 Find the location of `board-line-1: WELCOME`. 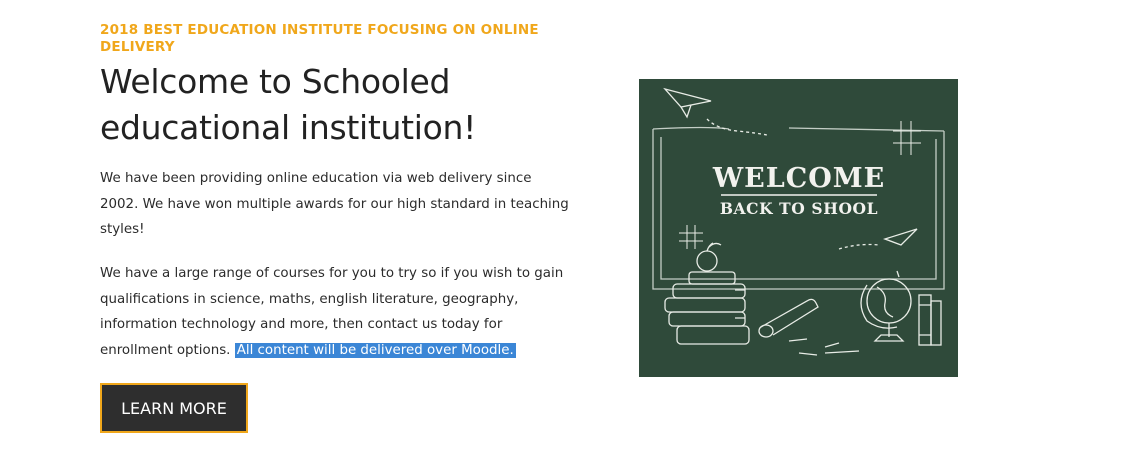

board-line-1: WELCOME is located at coordinates (798, 178).